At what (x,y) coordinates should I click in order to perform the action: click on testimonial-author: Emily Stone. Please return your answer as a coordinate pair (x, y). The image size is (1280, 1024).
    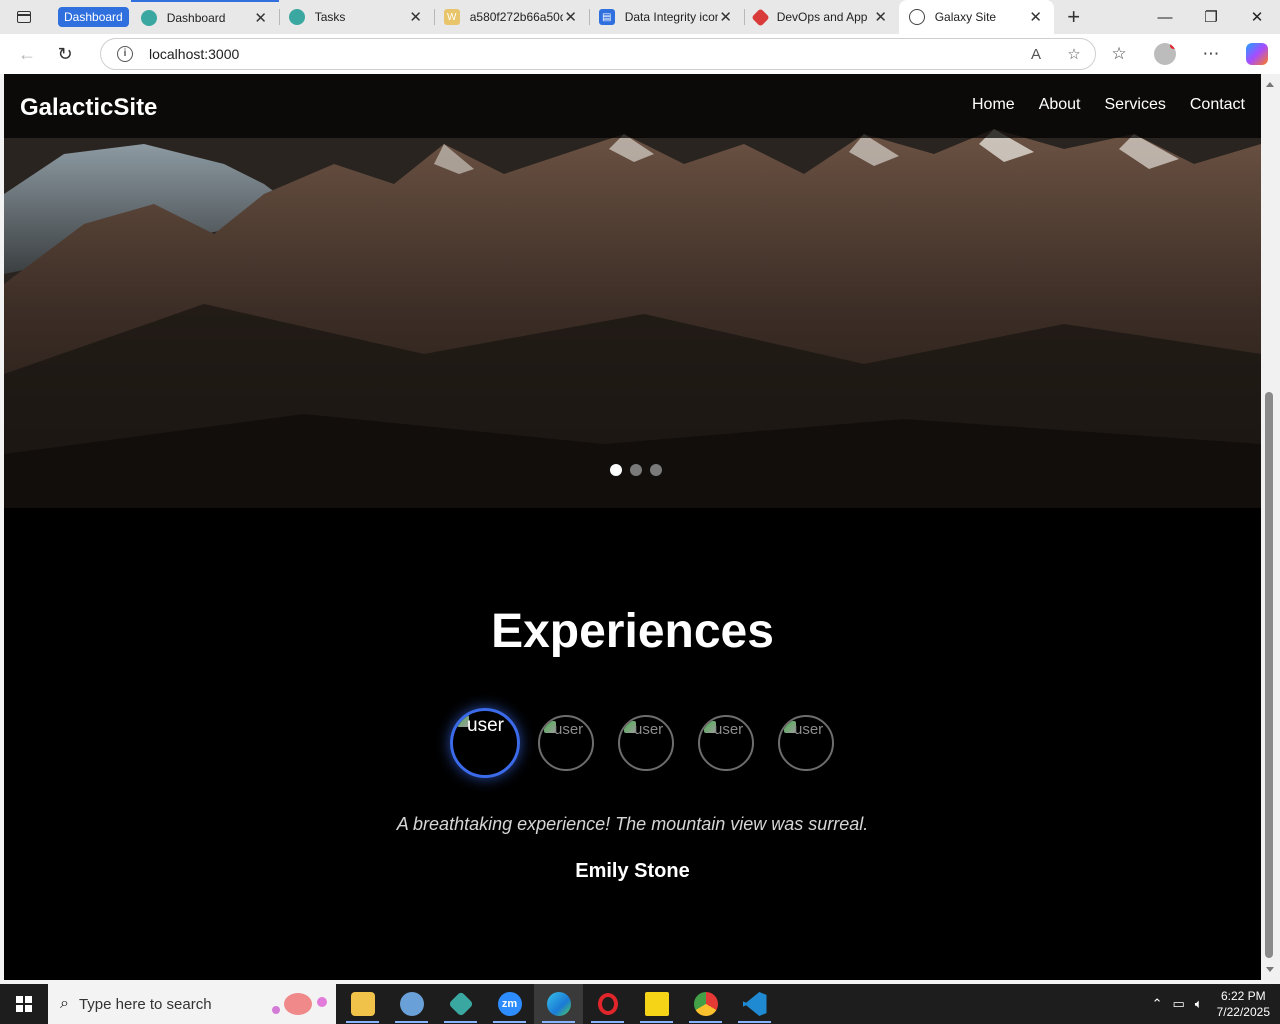
    Looking at the image, I should click on (632, 871).